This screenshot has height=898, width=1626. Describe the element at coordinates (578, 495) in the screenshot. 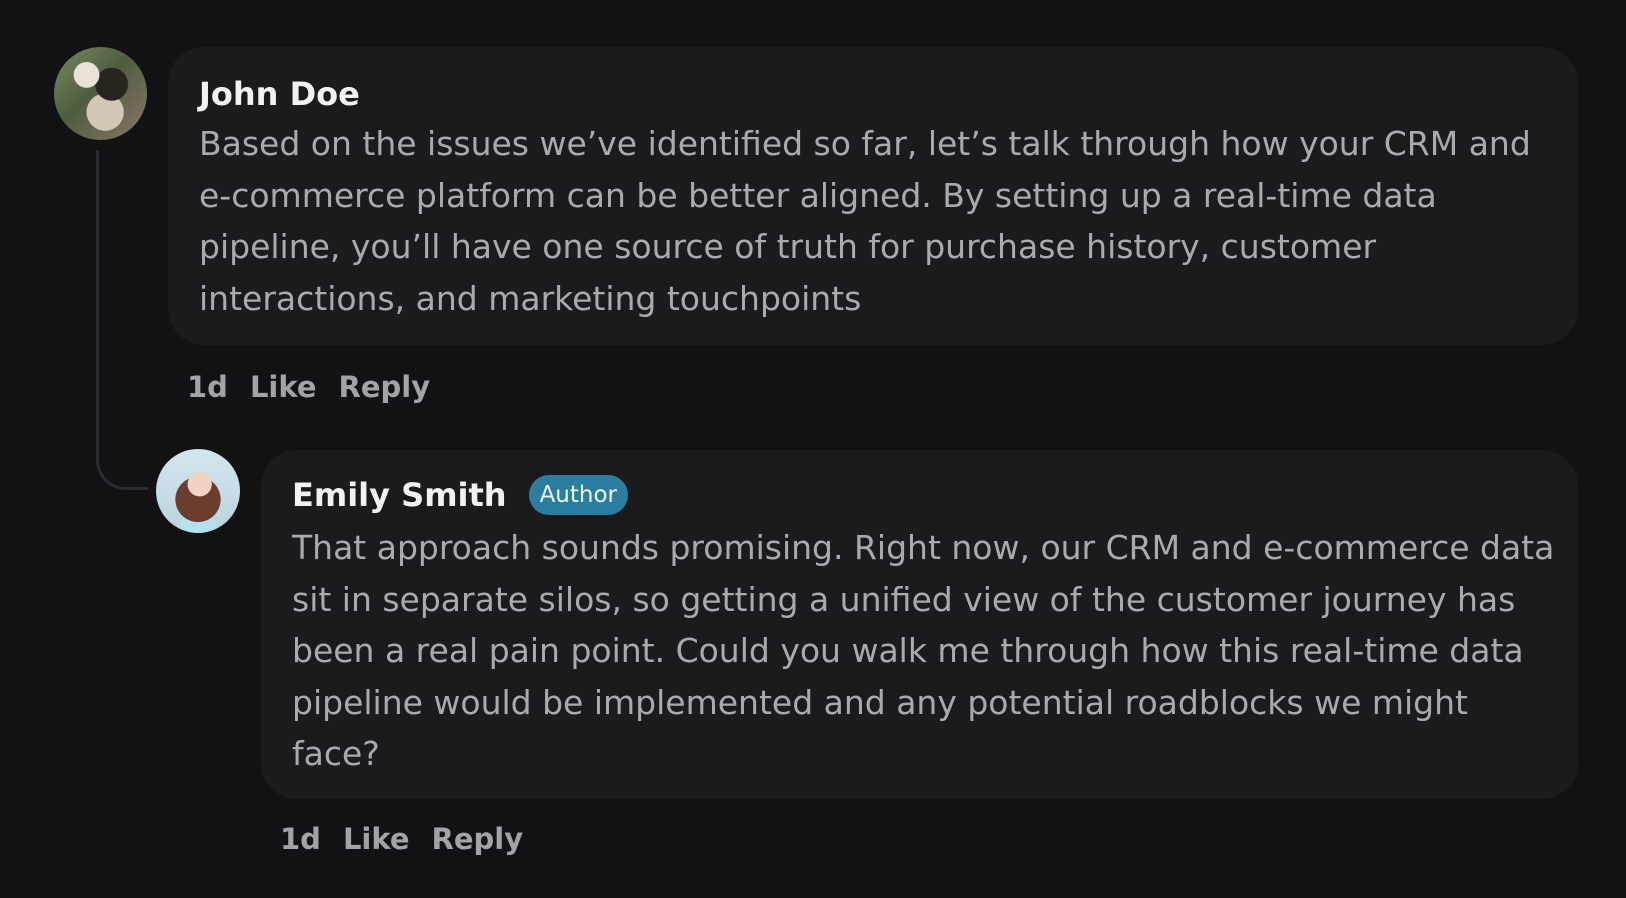

I see `author-badge: Author` at that location.